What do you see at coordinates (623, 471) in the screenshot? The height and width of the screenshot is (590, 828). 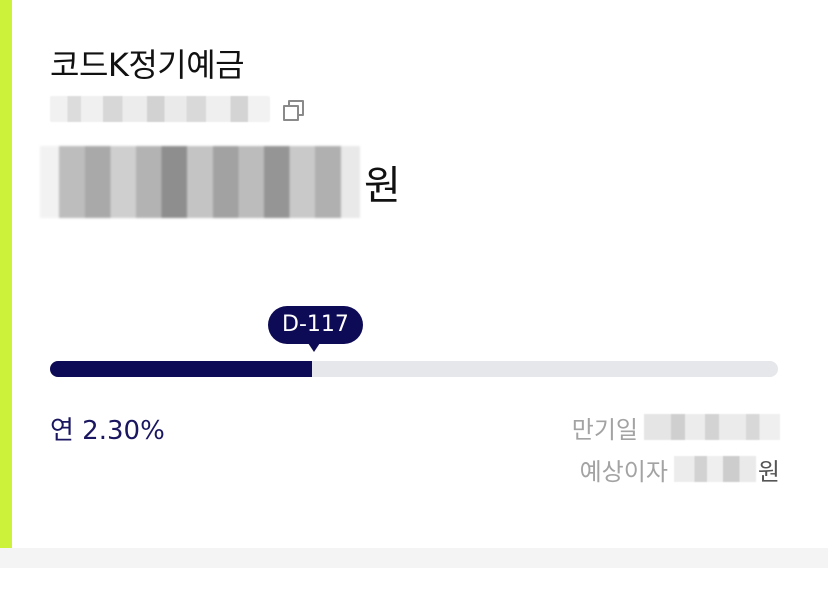 I see `expected-interest-label: 예상이자` at bounding box center [623, 471].